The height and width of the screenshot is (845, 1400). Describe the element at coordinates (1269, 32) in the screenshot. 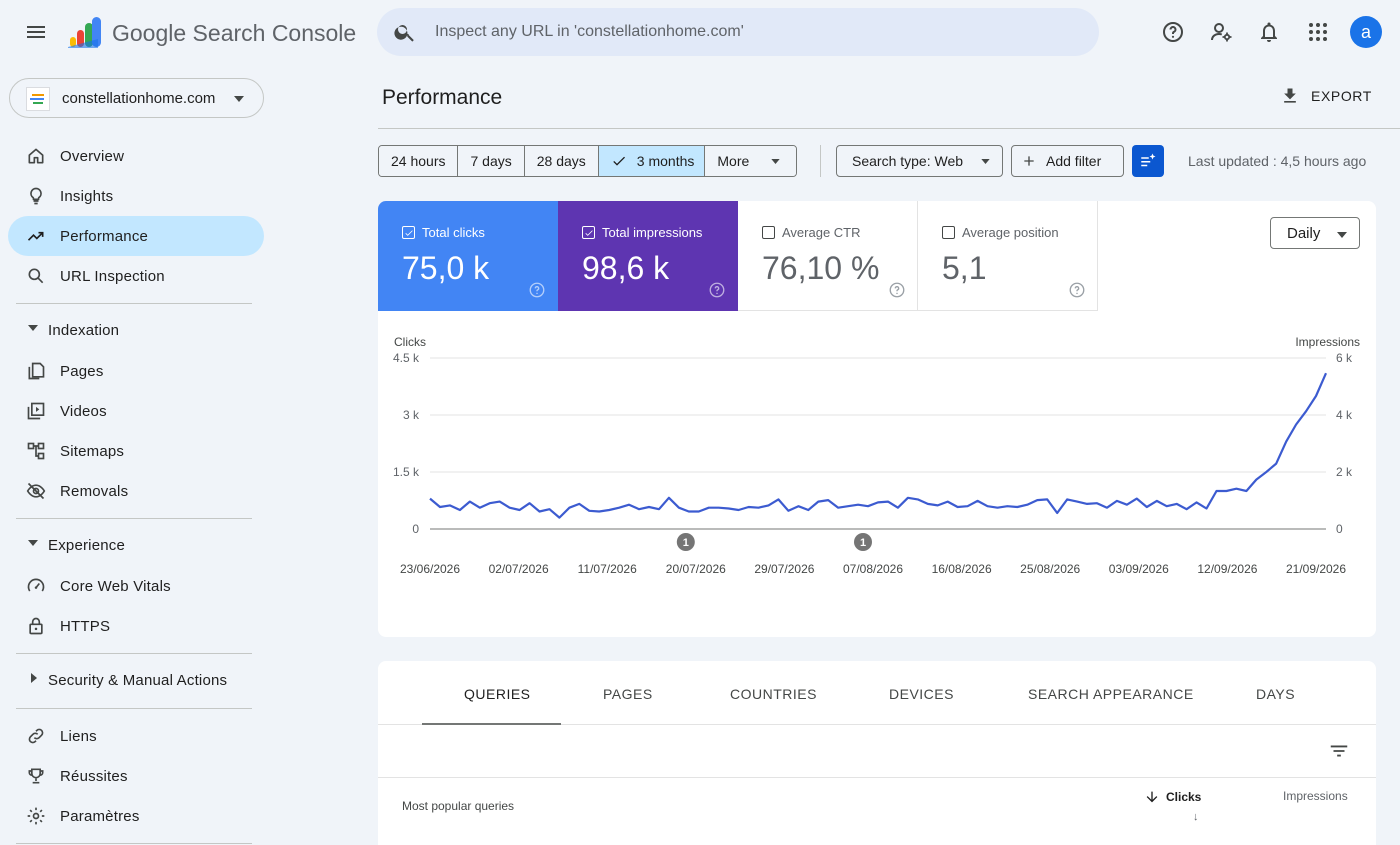

I see `notifications-button` at that location.